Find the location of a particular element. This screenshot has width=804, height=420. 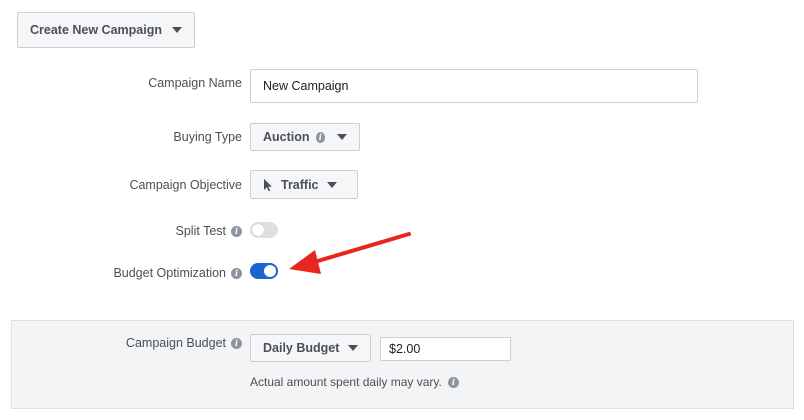

budget-amount-input is located at coordinates (445, 349).